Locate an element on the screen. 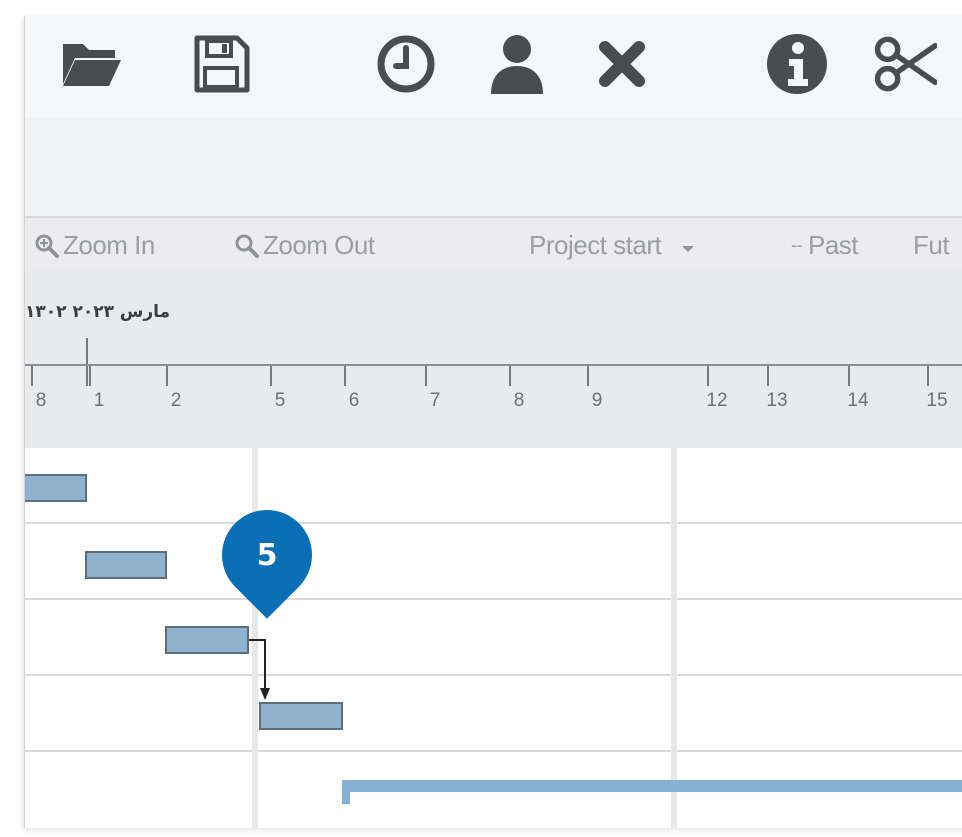 The image size is (962, 837). dependency-arrow is located at coordinates (259, 669).